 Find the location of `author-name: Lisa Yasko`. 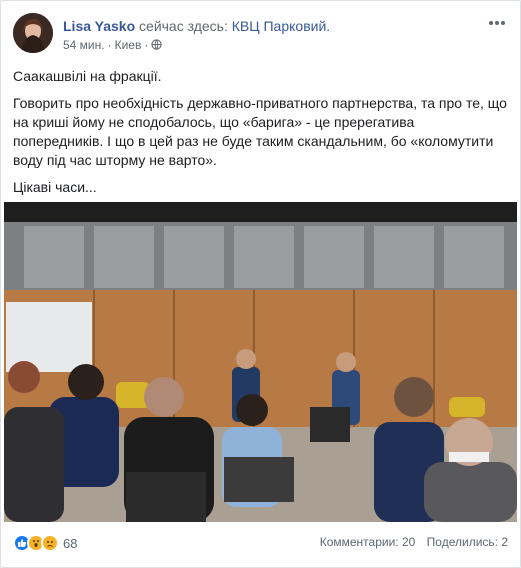

author-name: Lisa Yasko is located at coordinates (99, 26).